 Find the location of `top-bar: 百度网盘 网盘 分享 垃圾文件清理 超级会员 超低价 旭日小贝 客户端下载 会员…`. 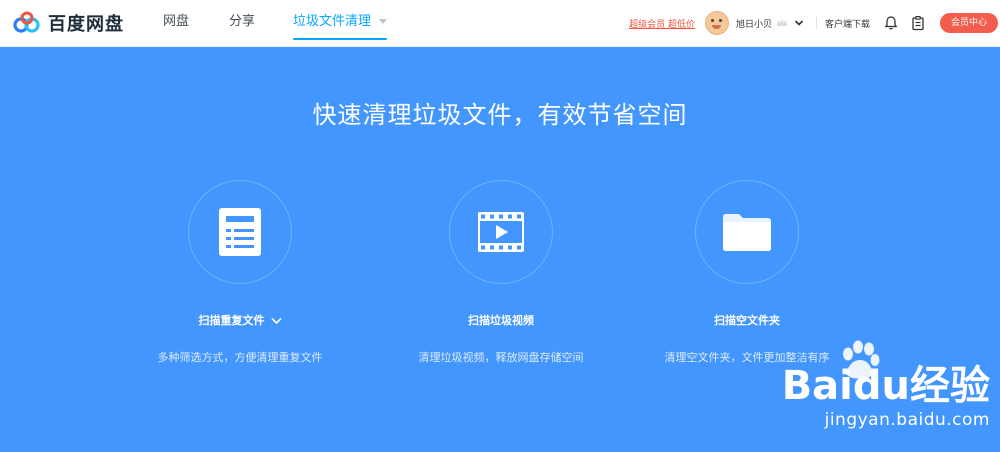

top-bar: 百度网盘 网盘 分享 垃圾文件清理 超级会员 超低价 旭日小贝 客户端下载 会员… is located at coordinates (500, 23).